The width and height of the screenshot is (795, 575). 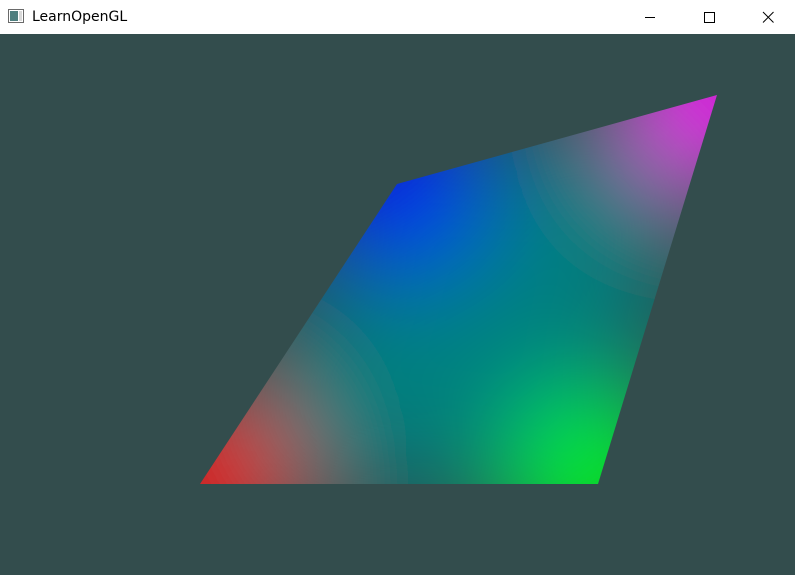 I want to click on title-bar: LearnOpenGL, so click(x=397, y=17).